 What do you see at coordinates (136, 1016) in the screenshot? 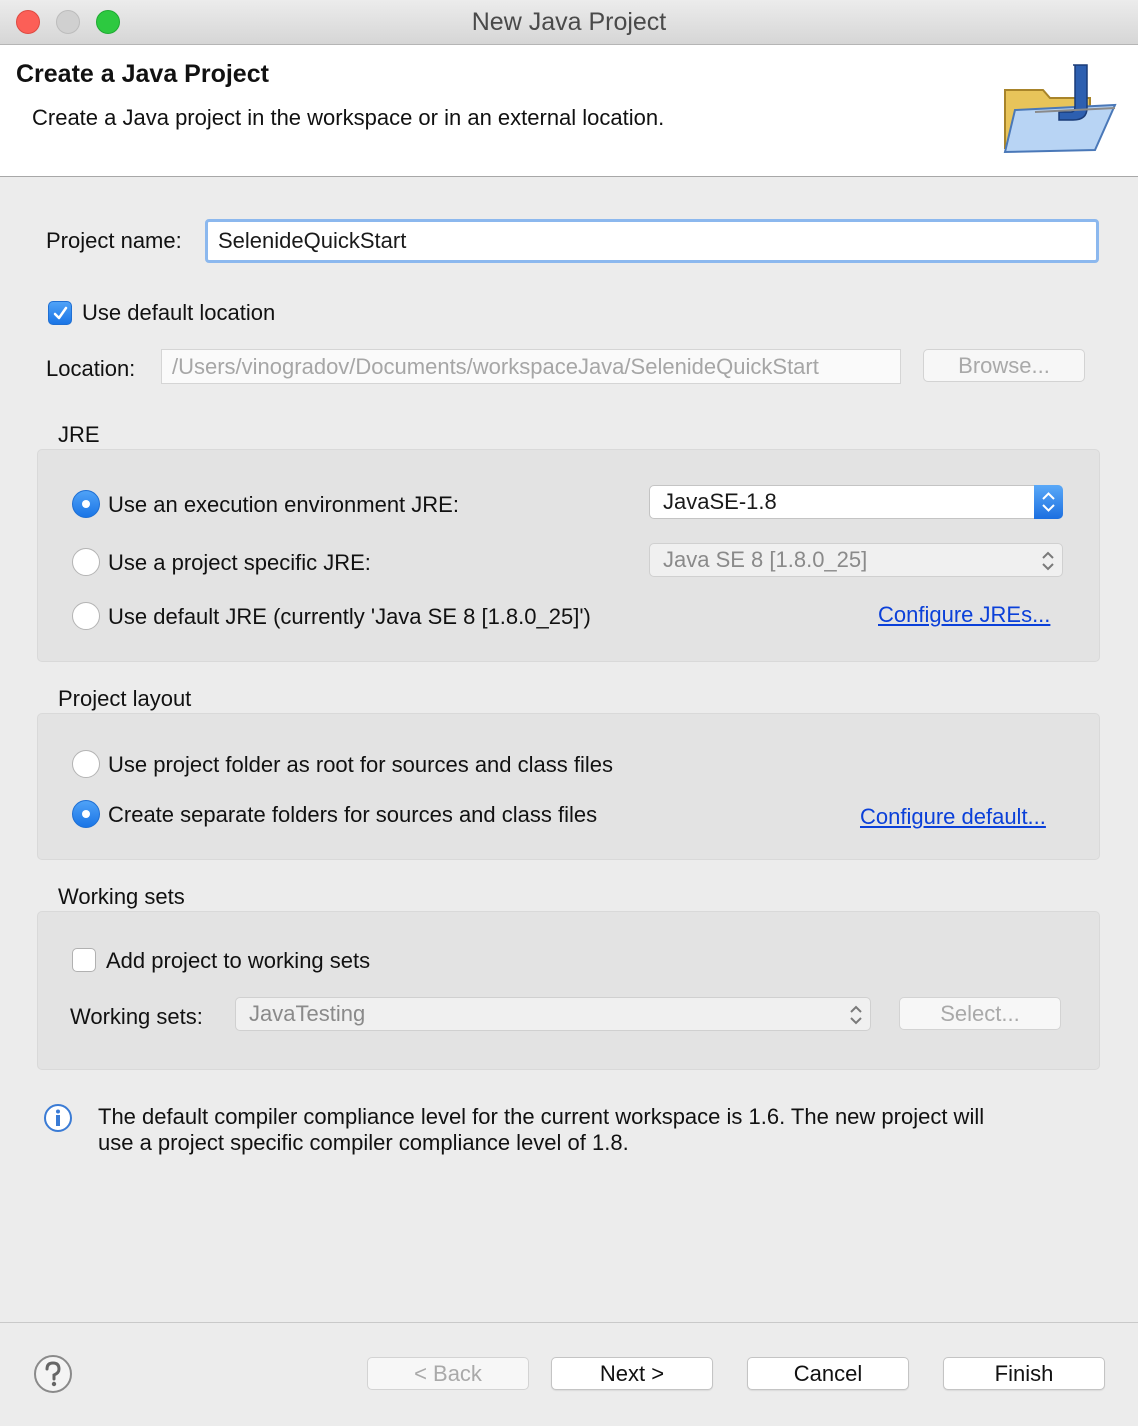
I see `working-sets-label: Working sets:` at bounding box center [136, 1016].